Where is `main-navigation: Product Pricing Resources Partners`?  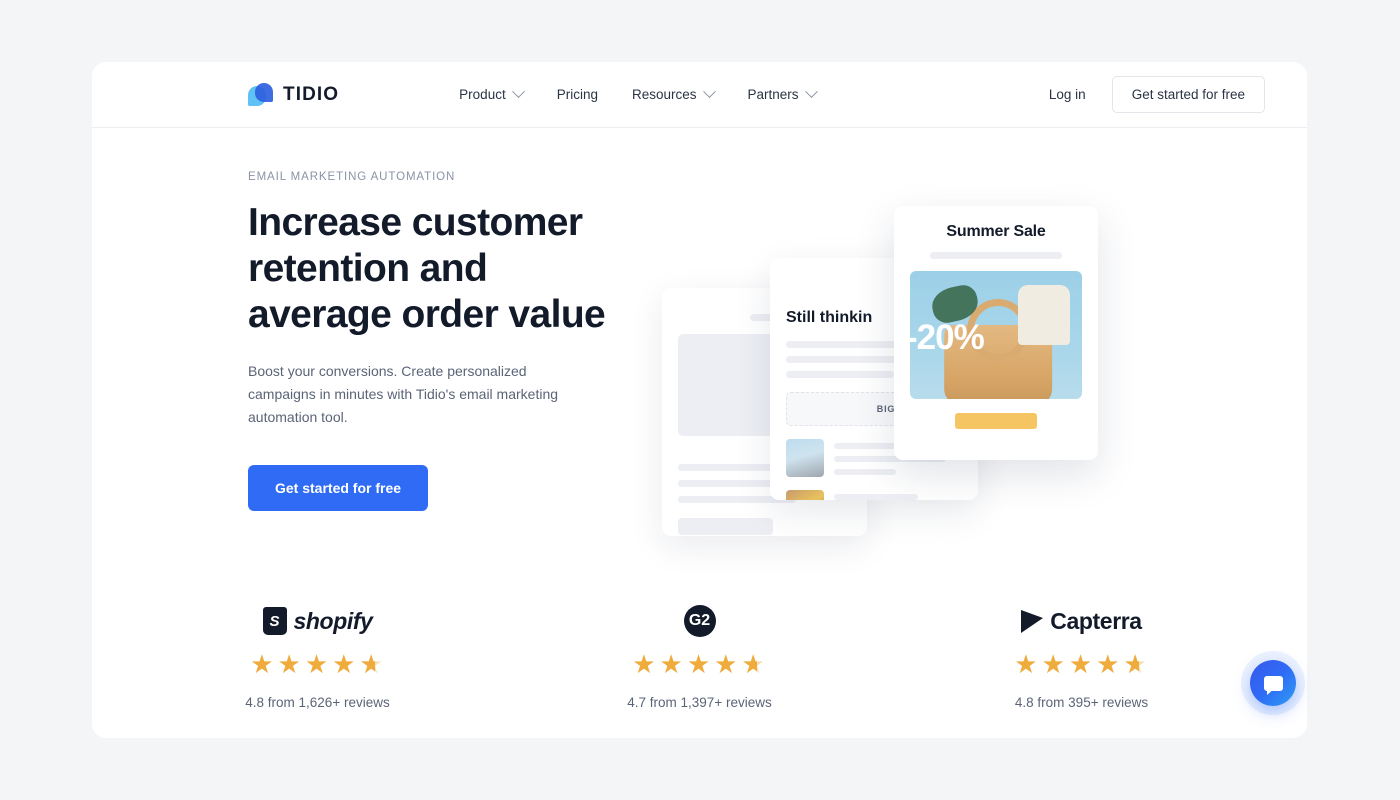
main-navigation: Product Pricing Resources Partners is located at coordinates (638, 93).